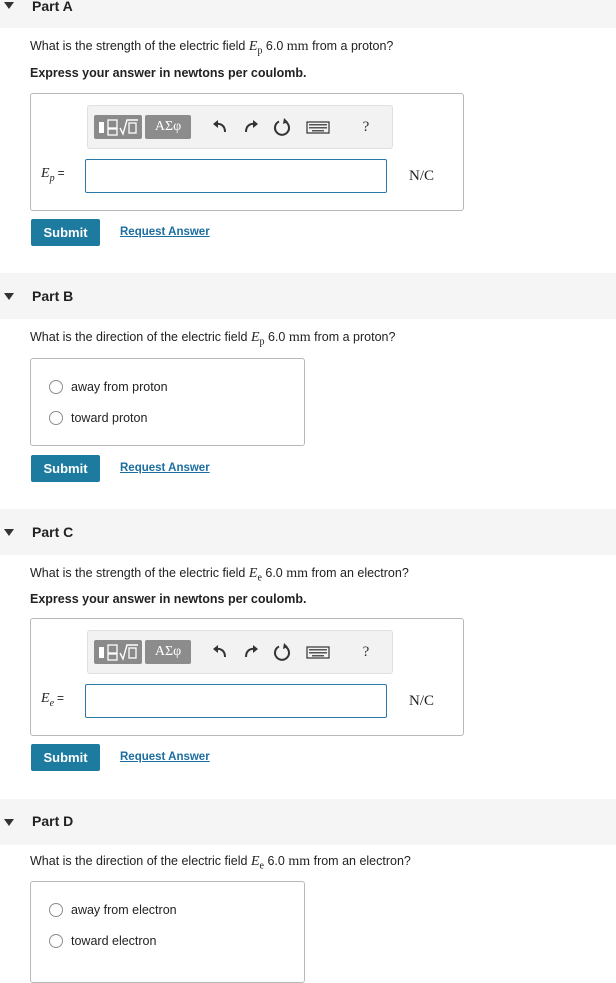 The width and height of the screenshot is (616, 983). I want to click on choice-box: away from electron toward electron, so click(167, 932).